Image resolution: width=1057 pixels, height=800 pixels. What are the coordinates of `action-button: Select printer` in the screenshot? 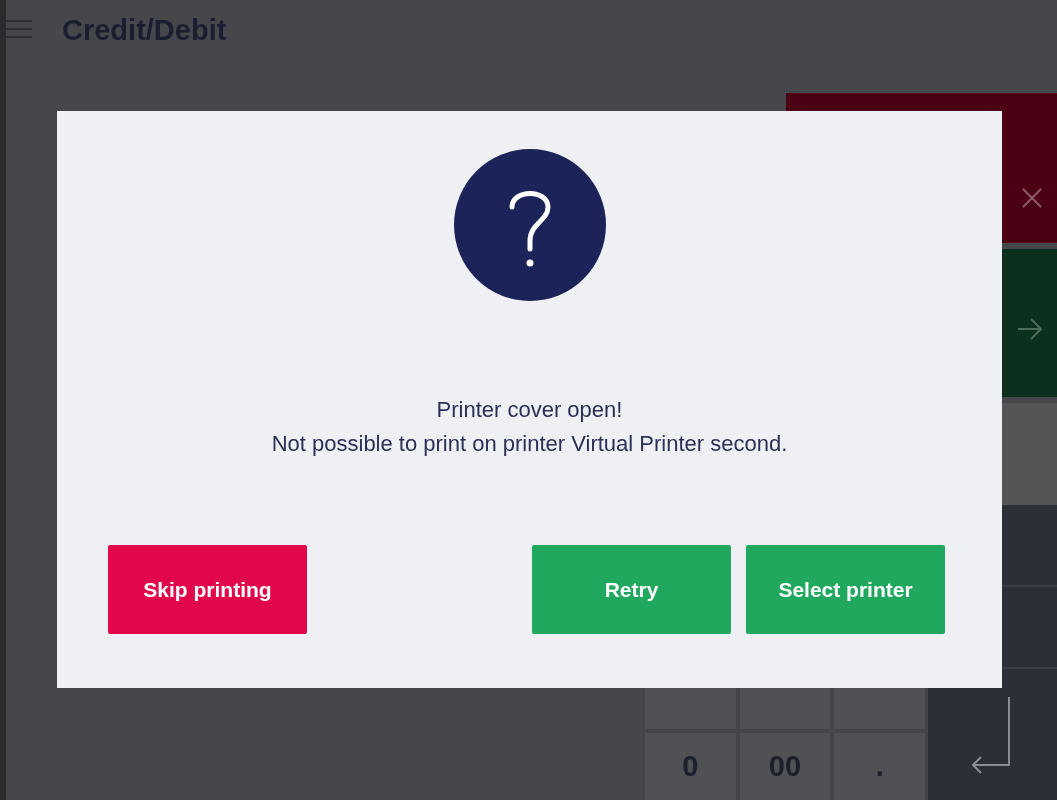 It's located at (845, 589).